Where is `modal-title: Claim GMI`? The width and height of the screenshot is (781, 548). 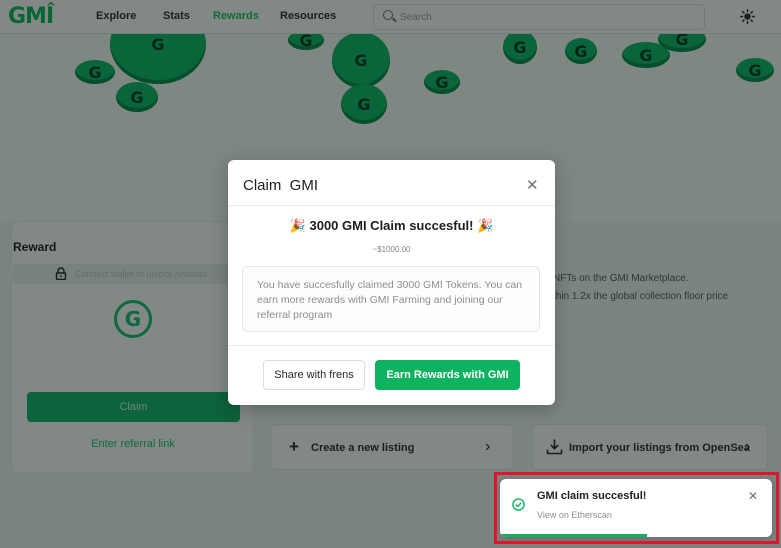
modal-title: Claim GMI is located at coordinates (280, 185).